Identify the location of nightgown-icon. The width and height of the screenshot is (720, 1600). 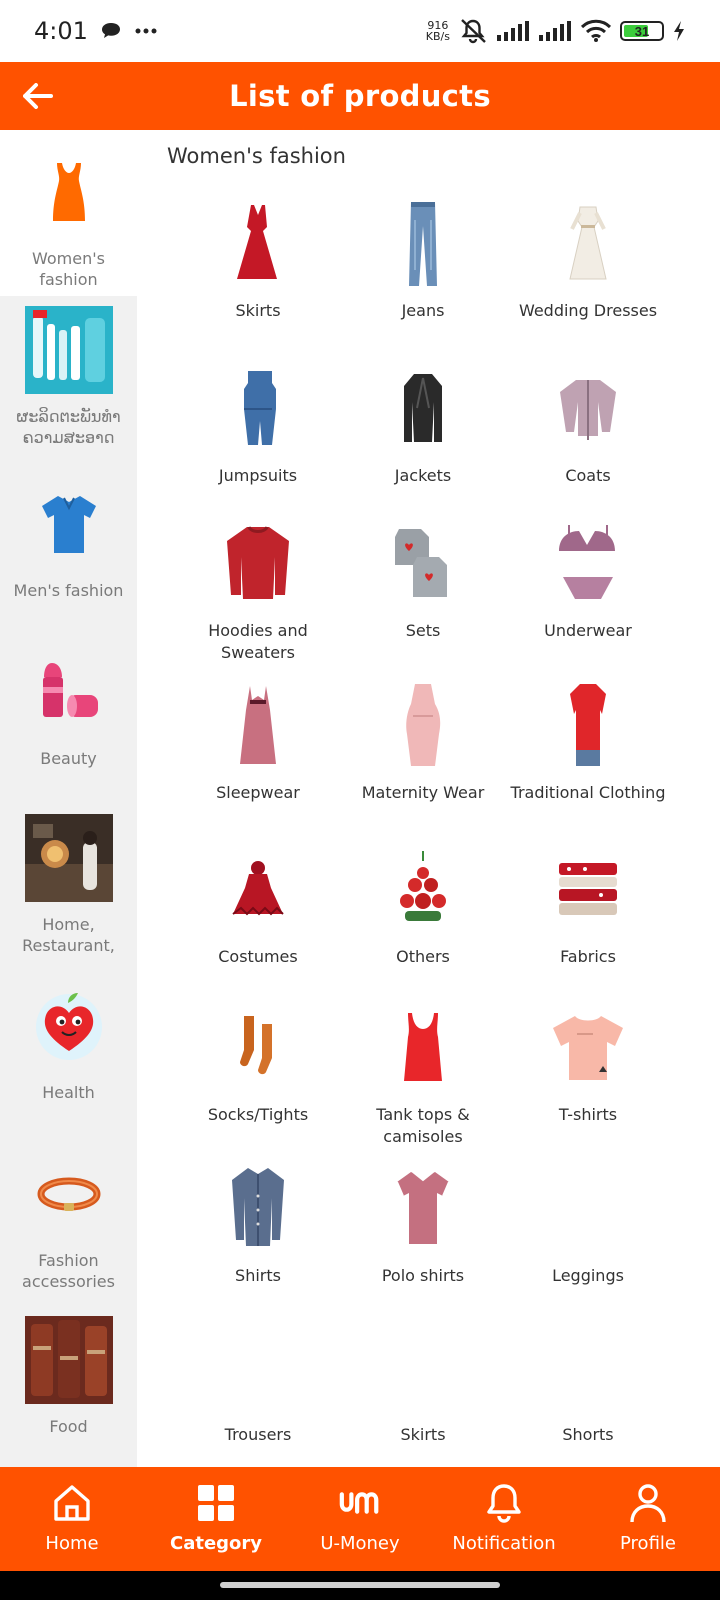
(258, 725).